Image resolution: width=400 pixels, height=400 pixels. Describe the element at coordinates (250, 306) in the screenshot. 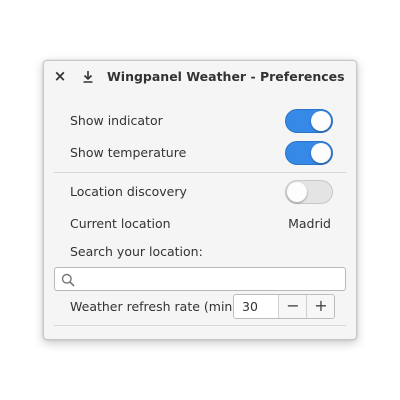

I see `refresh-rate-value: 30` at that location.